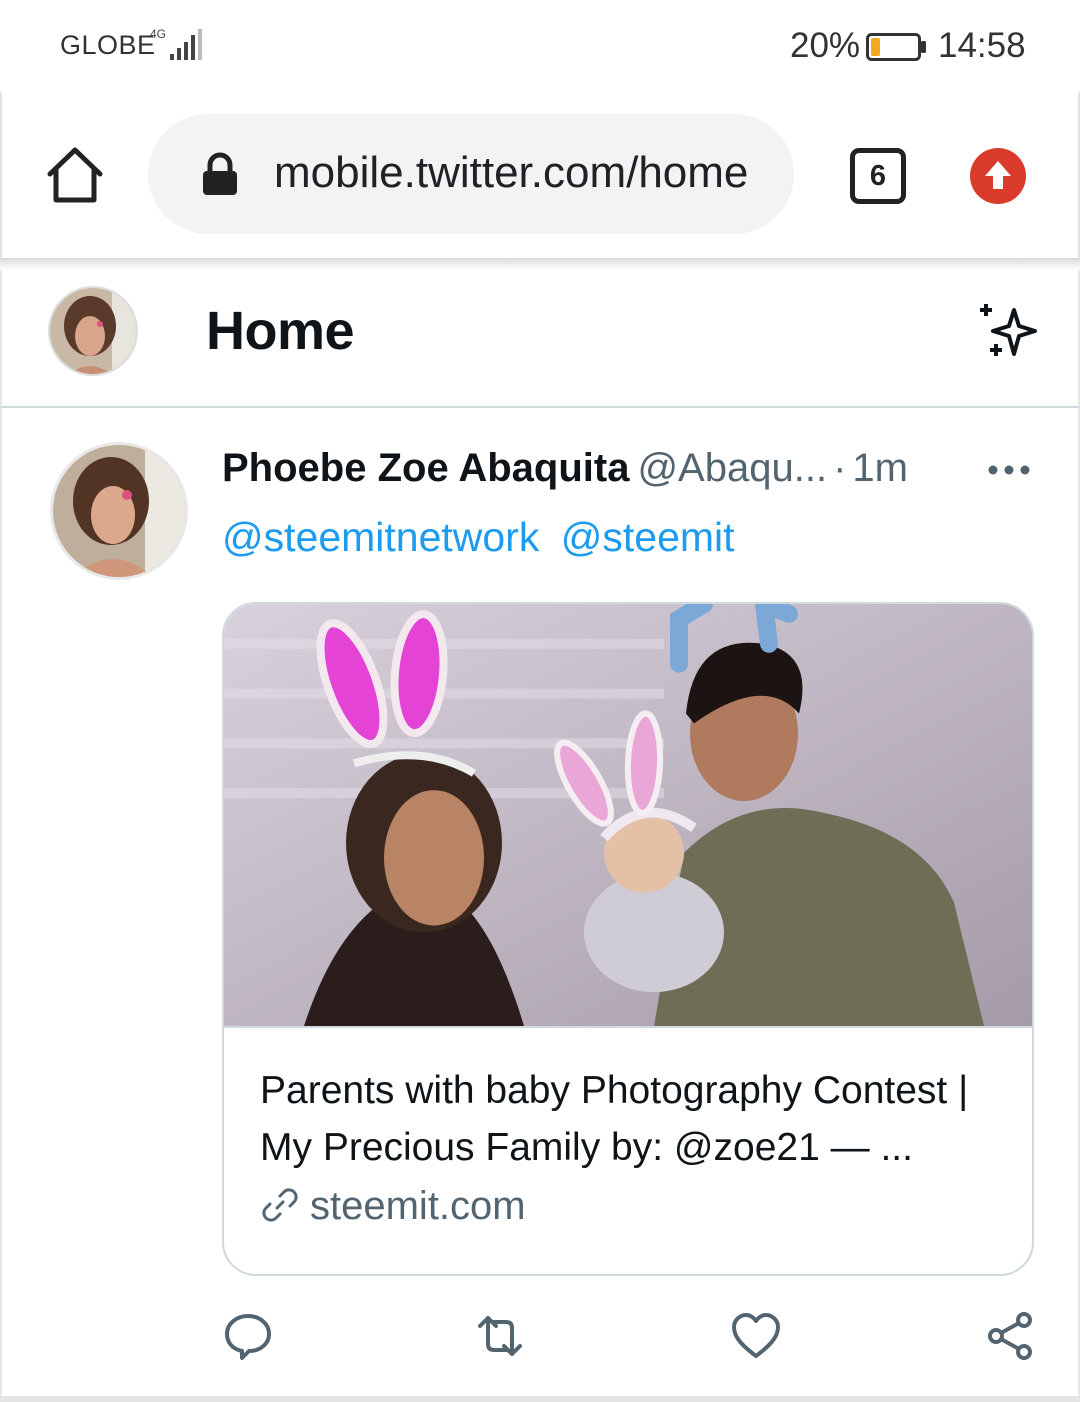 This screenshot has width=1080, height=1402. I want to click on mention-link: @steemit, so click(648, 537).